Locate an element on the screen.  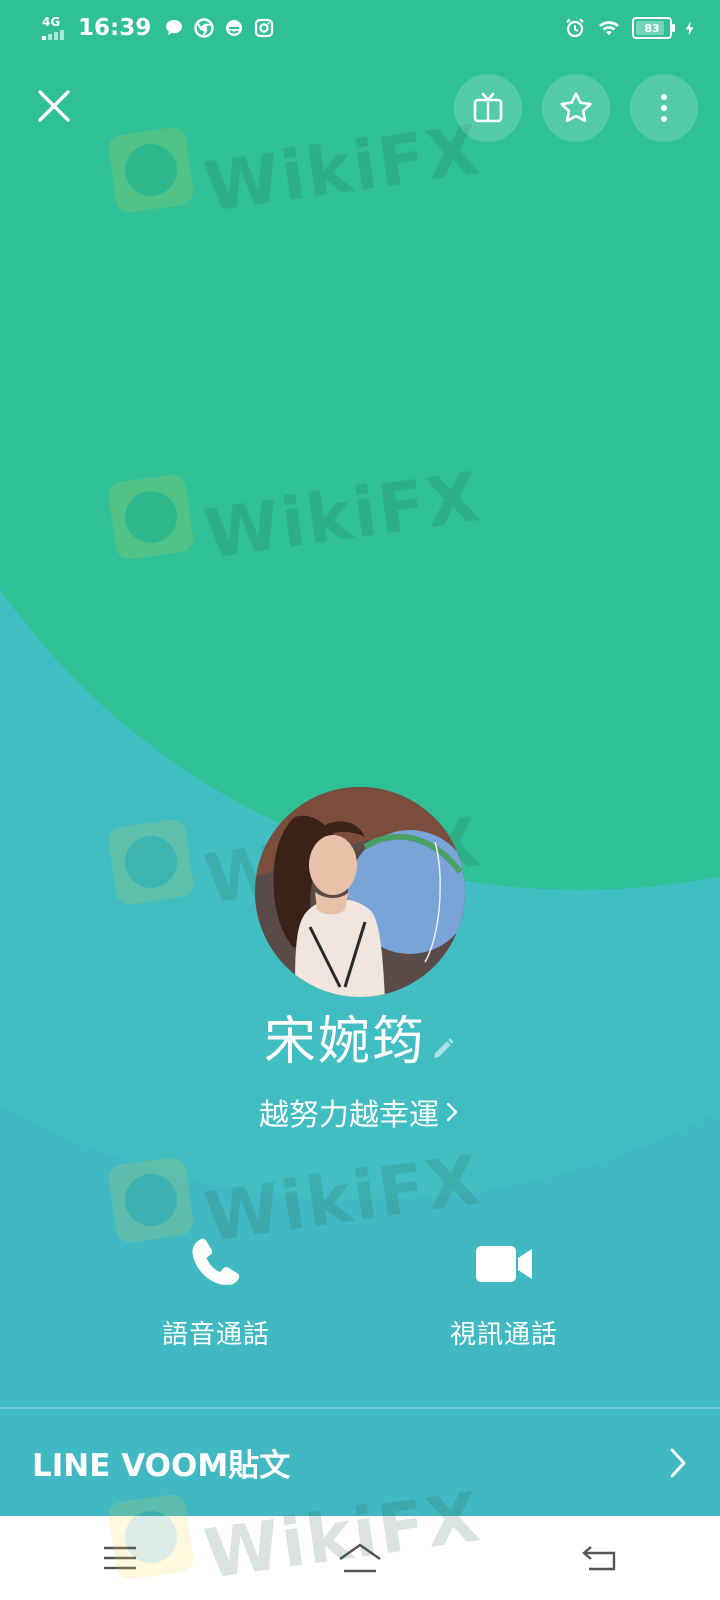
back-button is located at coordinates (600, 1558).